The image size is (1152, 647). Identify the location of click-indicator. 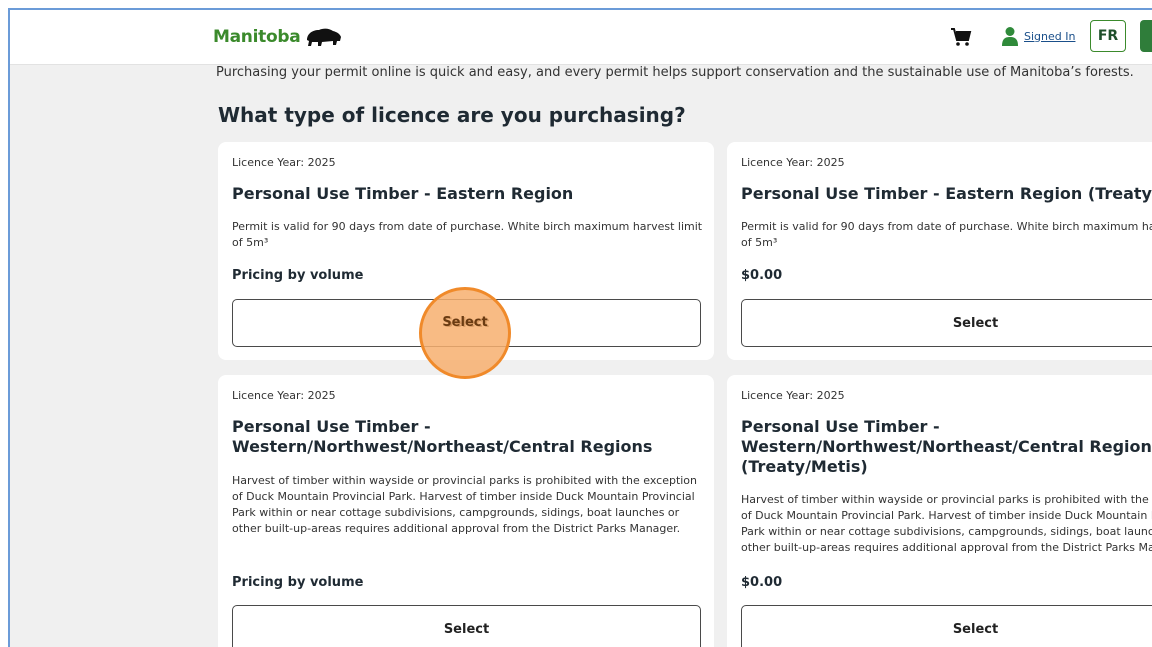
(465, 333).